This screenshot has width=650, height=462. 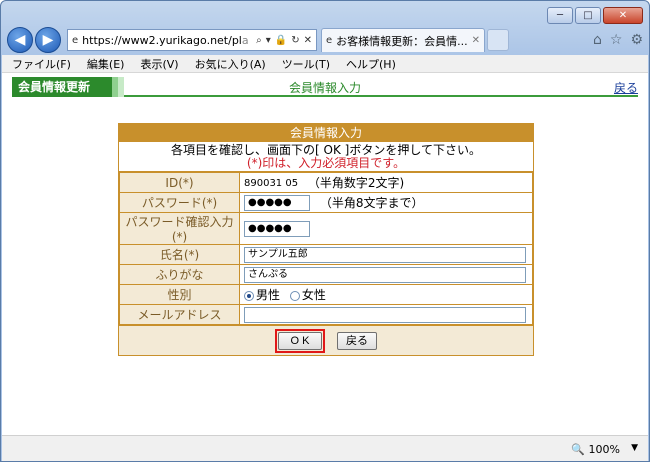 I want to click on form-row-furigana: ふりがな さんぷる, so click(x=326, y=274).